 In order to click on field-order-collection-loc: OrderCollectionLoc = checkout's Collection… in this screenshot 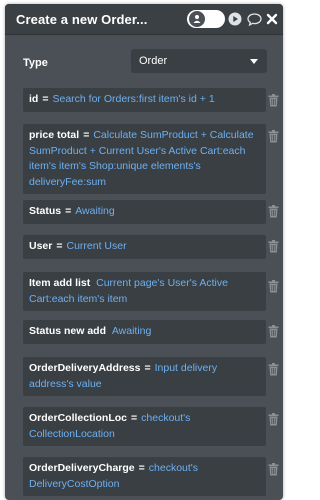, I will do `click(144, 426)`.